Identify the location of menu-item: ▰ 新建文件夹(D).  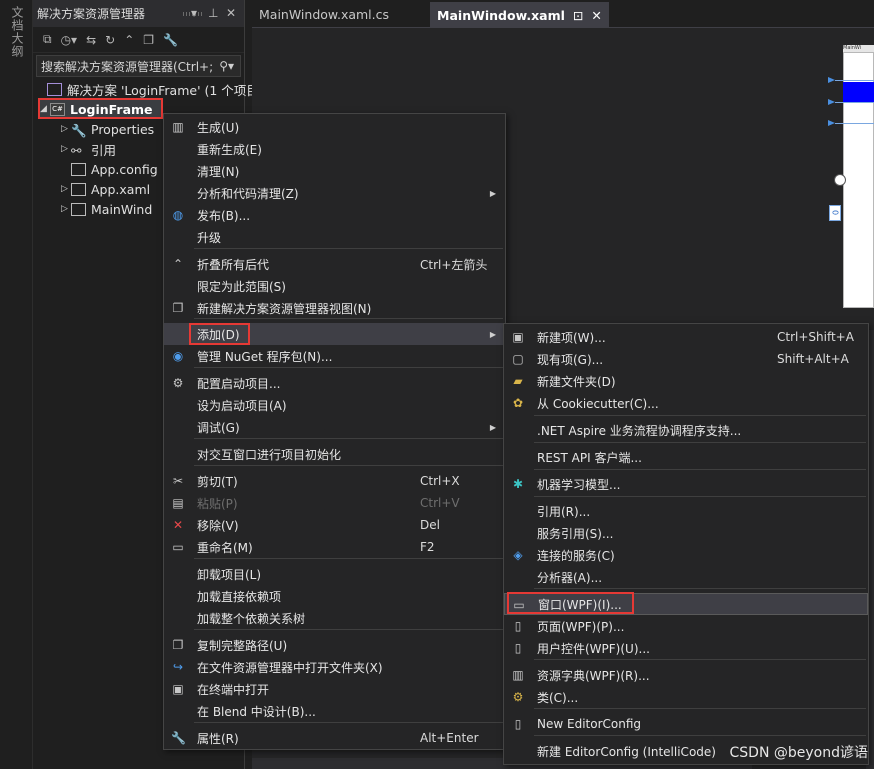
(686, 381).